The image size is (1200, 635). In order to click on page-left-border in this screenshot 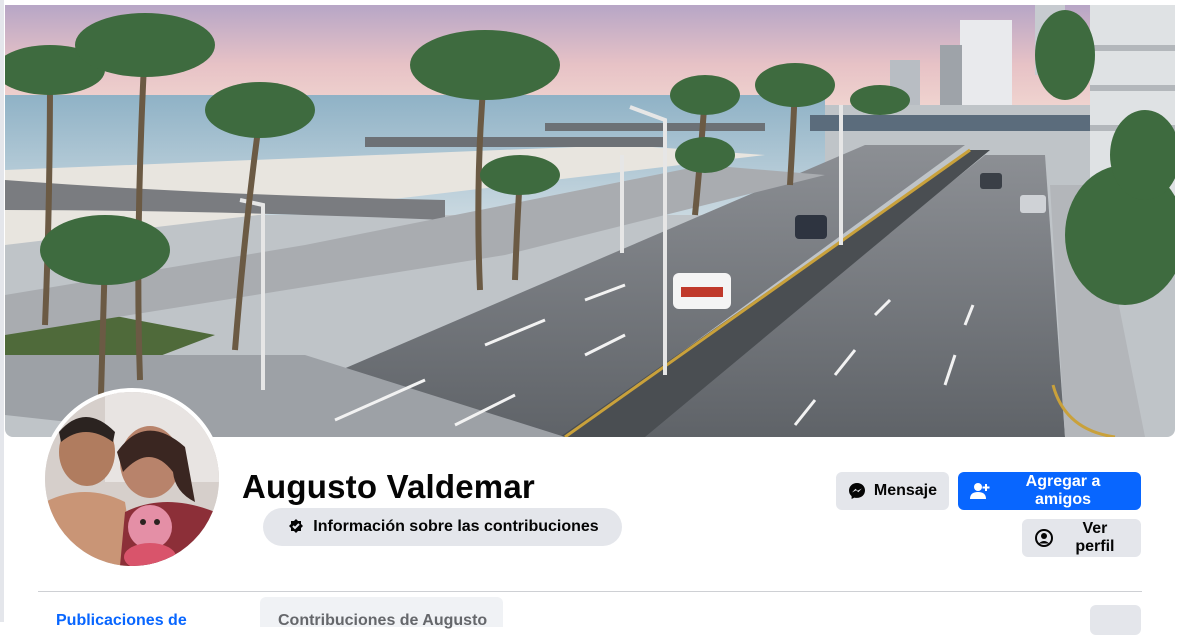, I will do `click(2, 311)`.